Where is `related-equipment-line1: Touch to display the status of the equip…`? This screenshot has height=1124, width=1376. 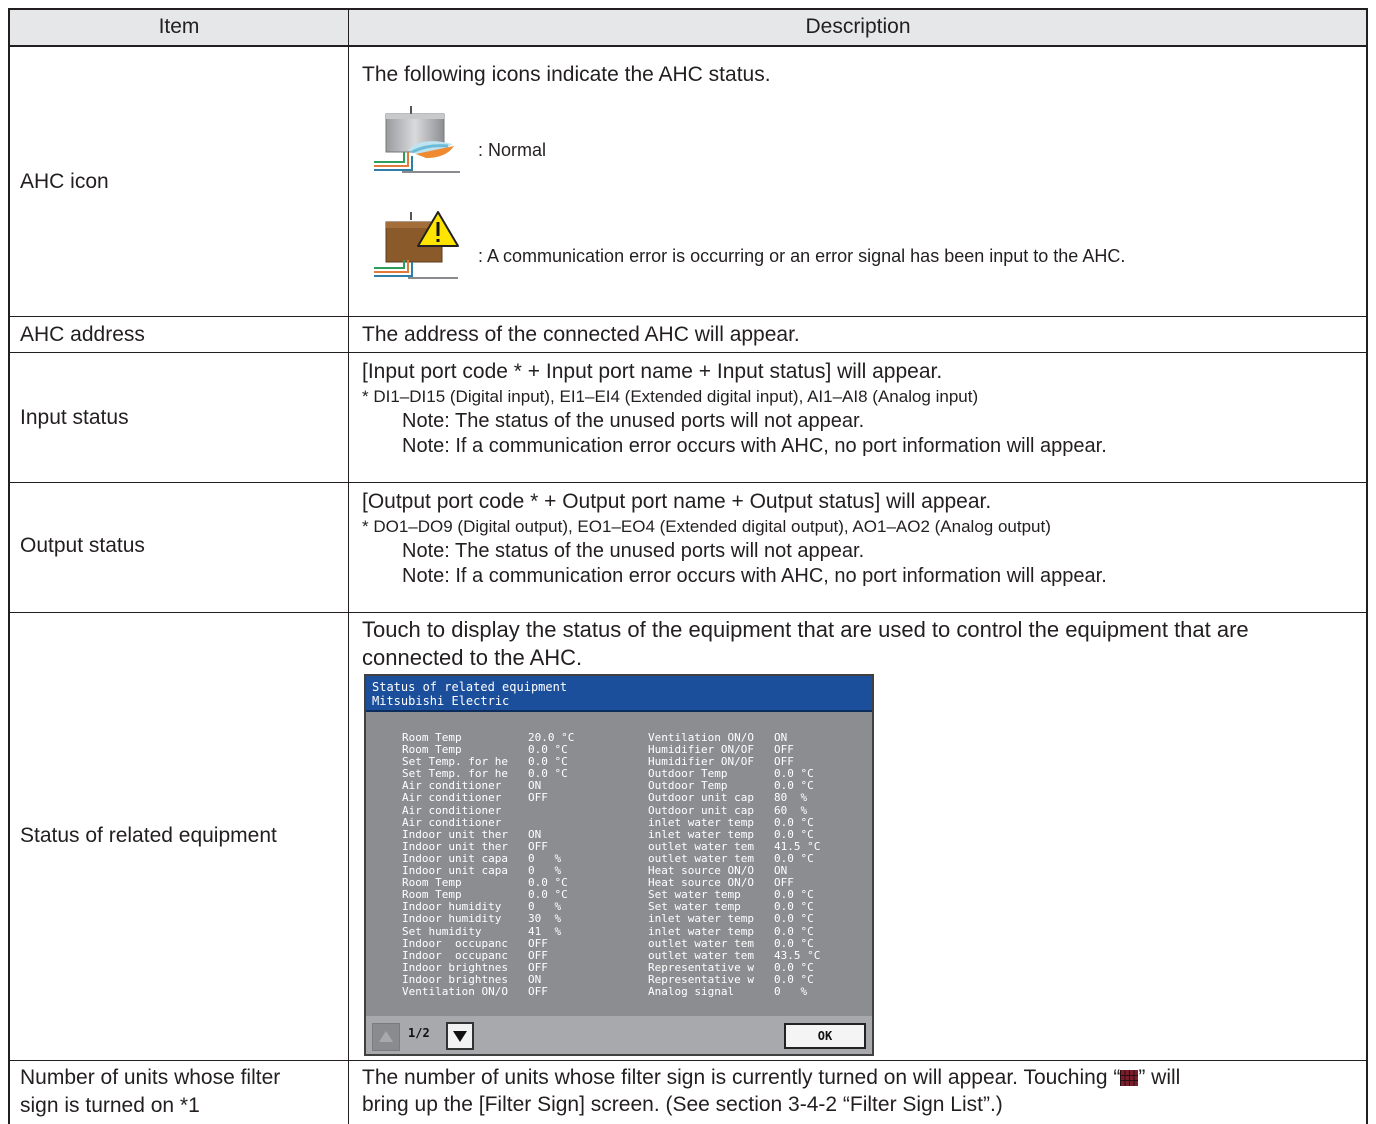
related-equipment-line1: Touch to display the status of the equip… is located at coordinates (805, 629).